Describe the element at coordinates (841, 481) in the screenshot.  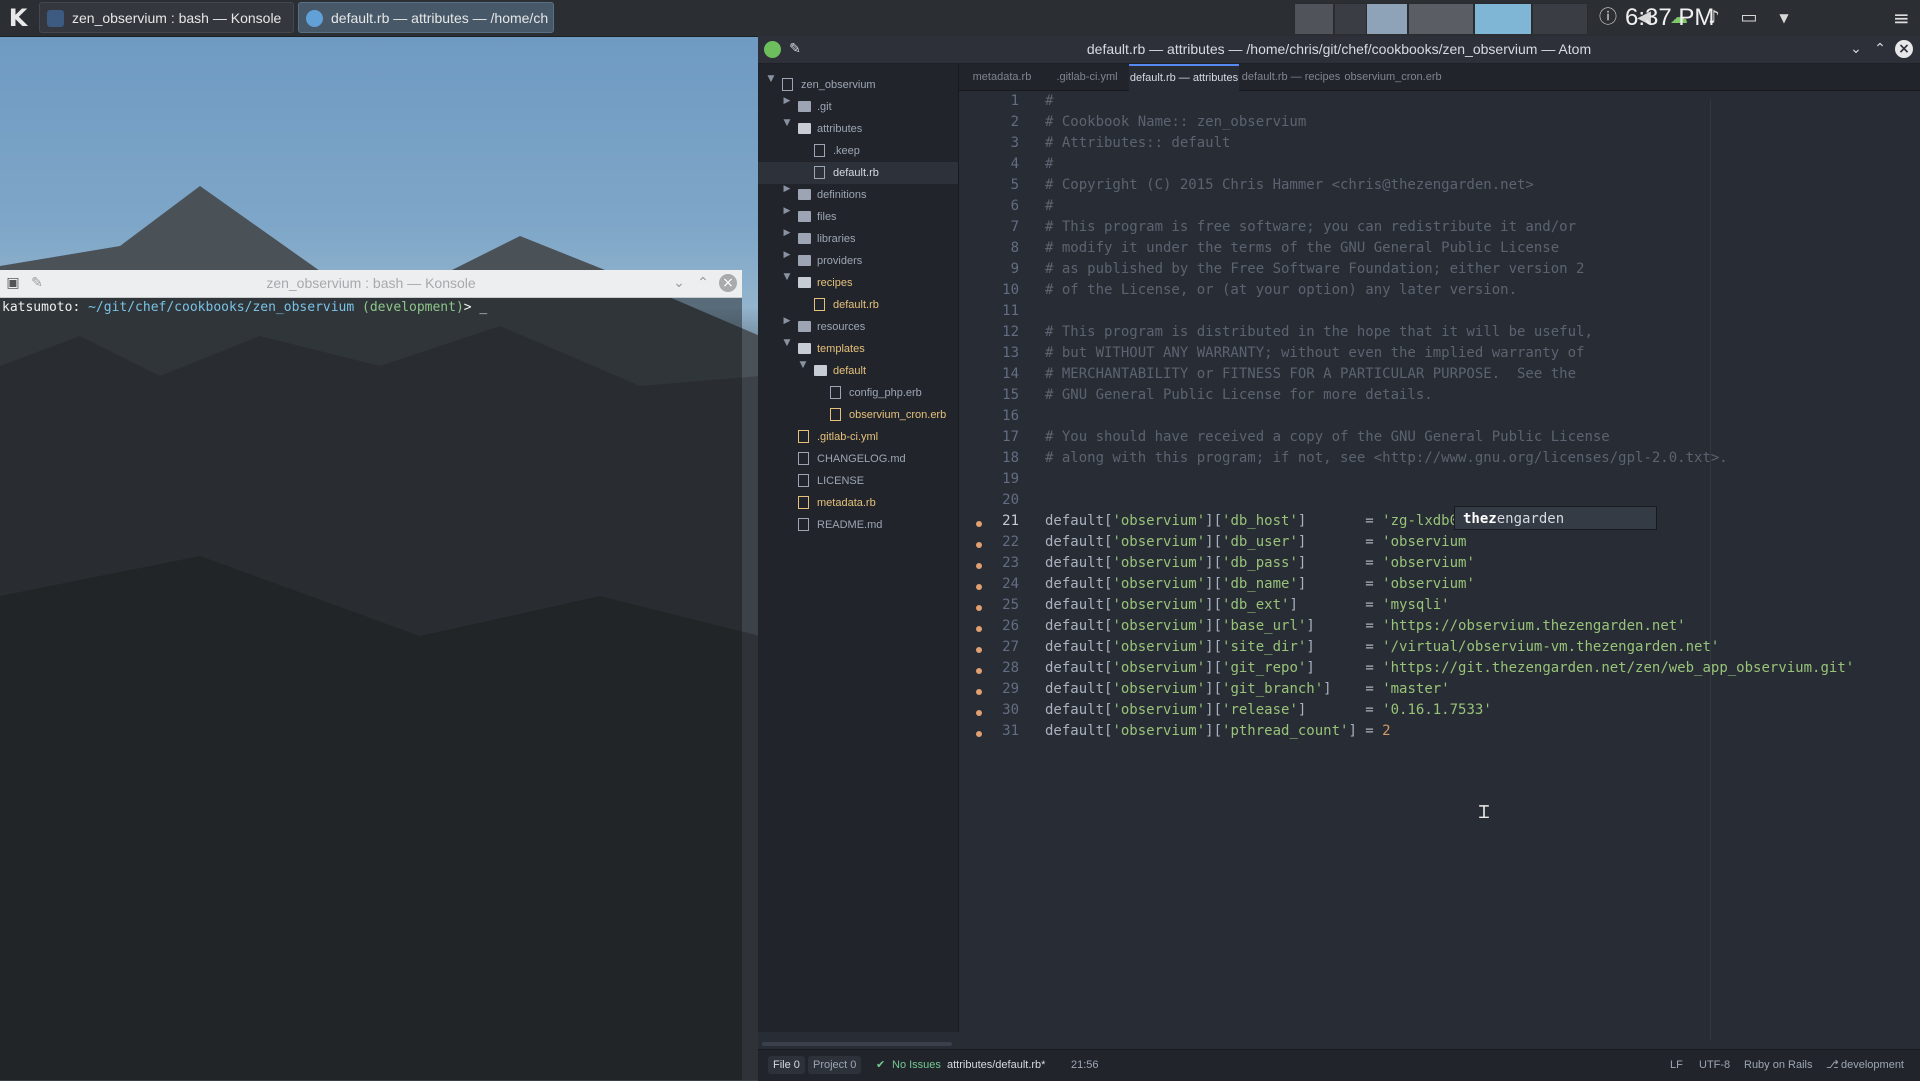
I see `tree-item-label: LICENSE` at that location.